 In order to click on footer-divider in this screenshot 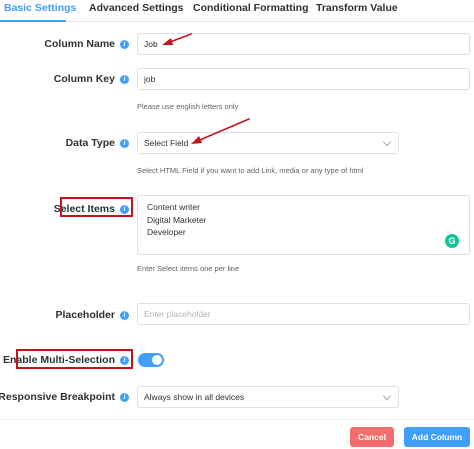, I will do `click(237, 419)`.